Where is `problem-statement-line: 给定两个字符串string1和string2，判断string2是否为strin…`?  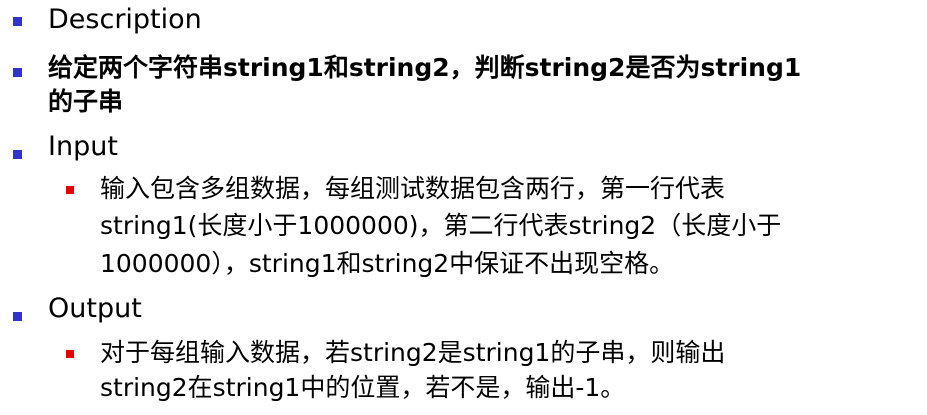 problem-statement-line: 给定两个字符串string1和string2，判断string2是否为strin… is located at coordinates (425, 67).